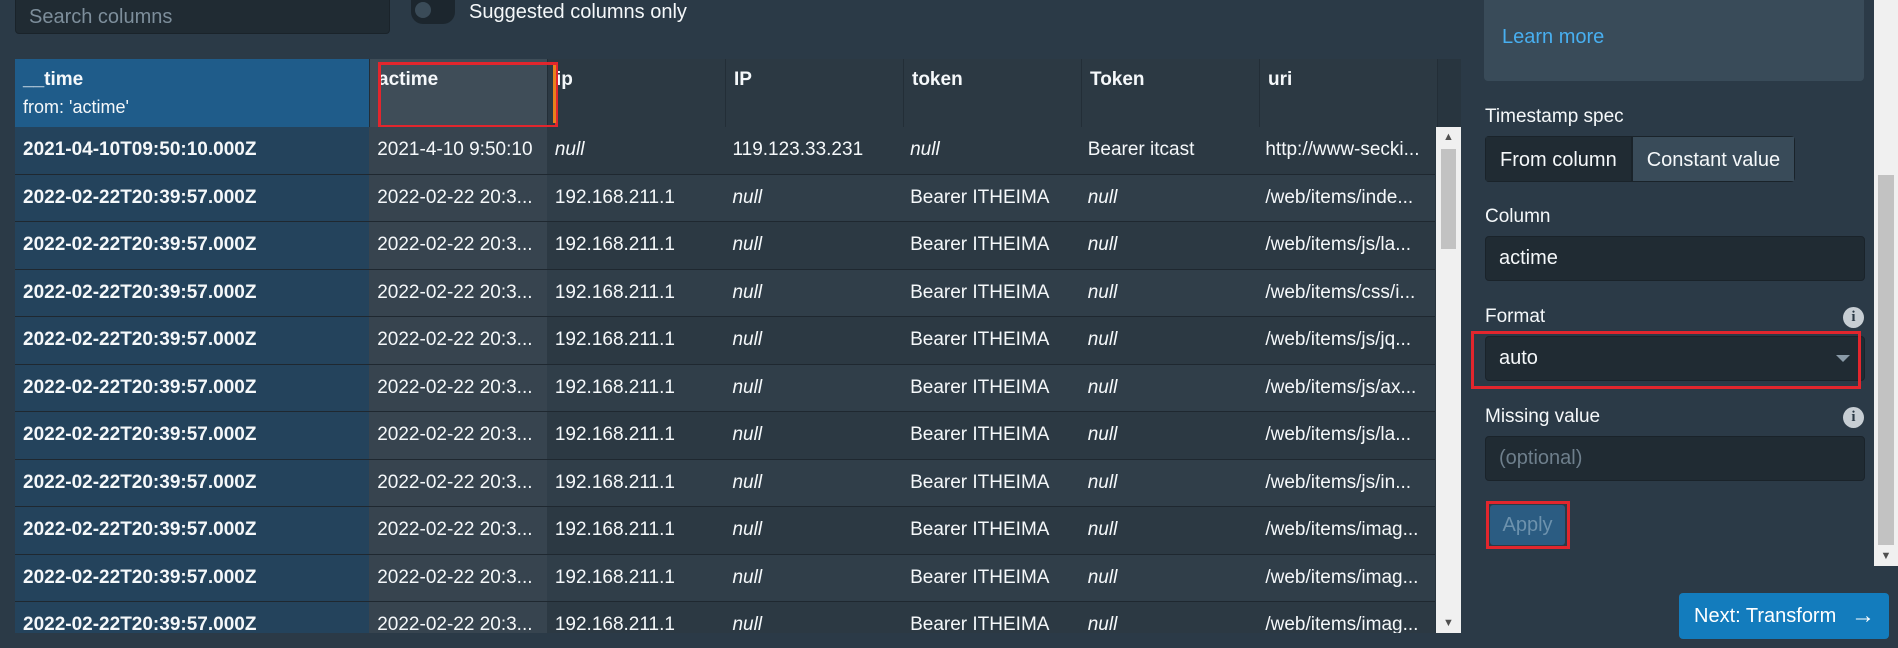 The height and width of the screenshot is (648, 1898). I want to click on search-columns-input, so click(202, 17).